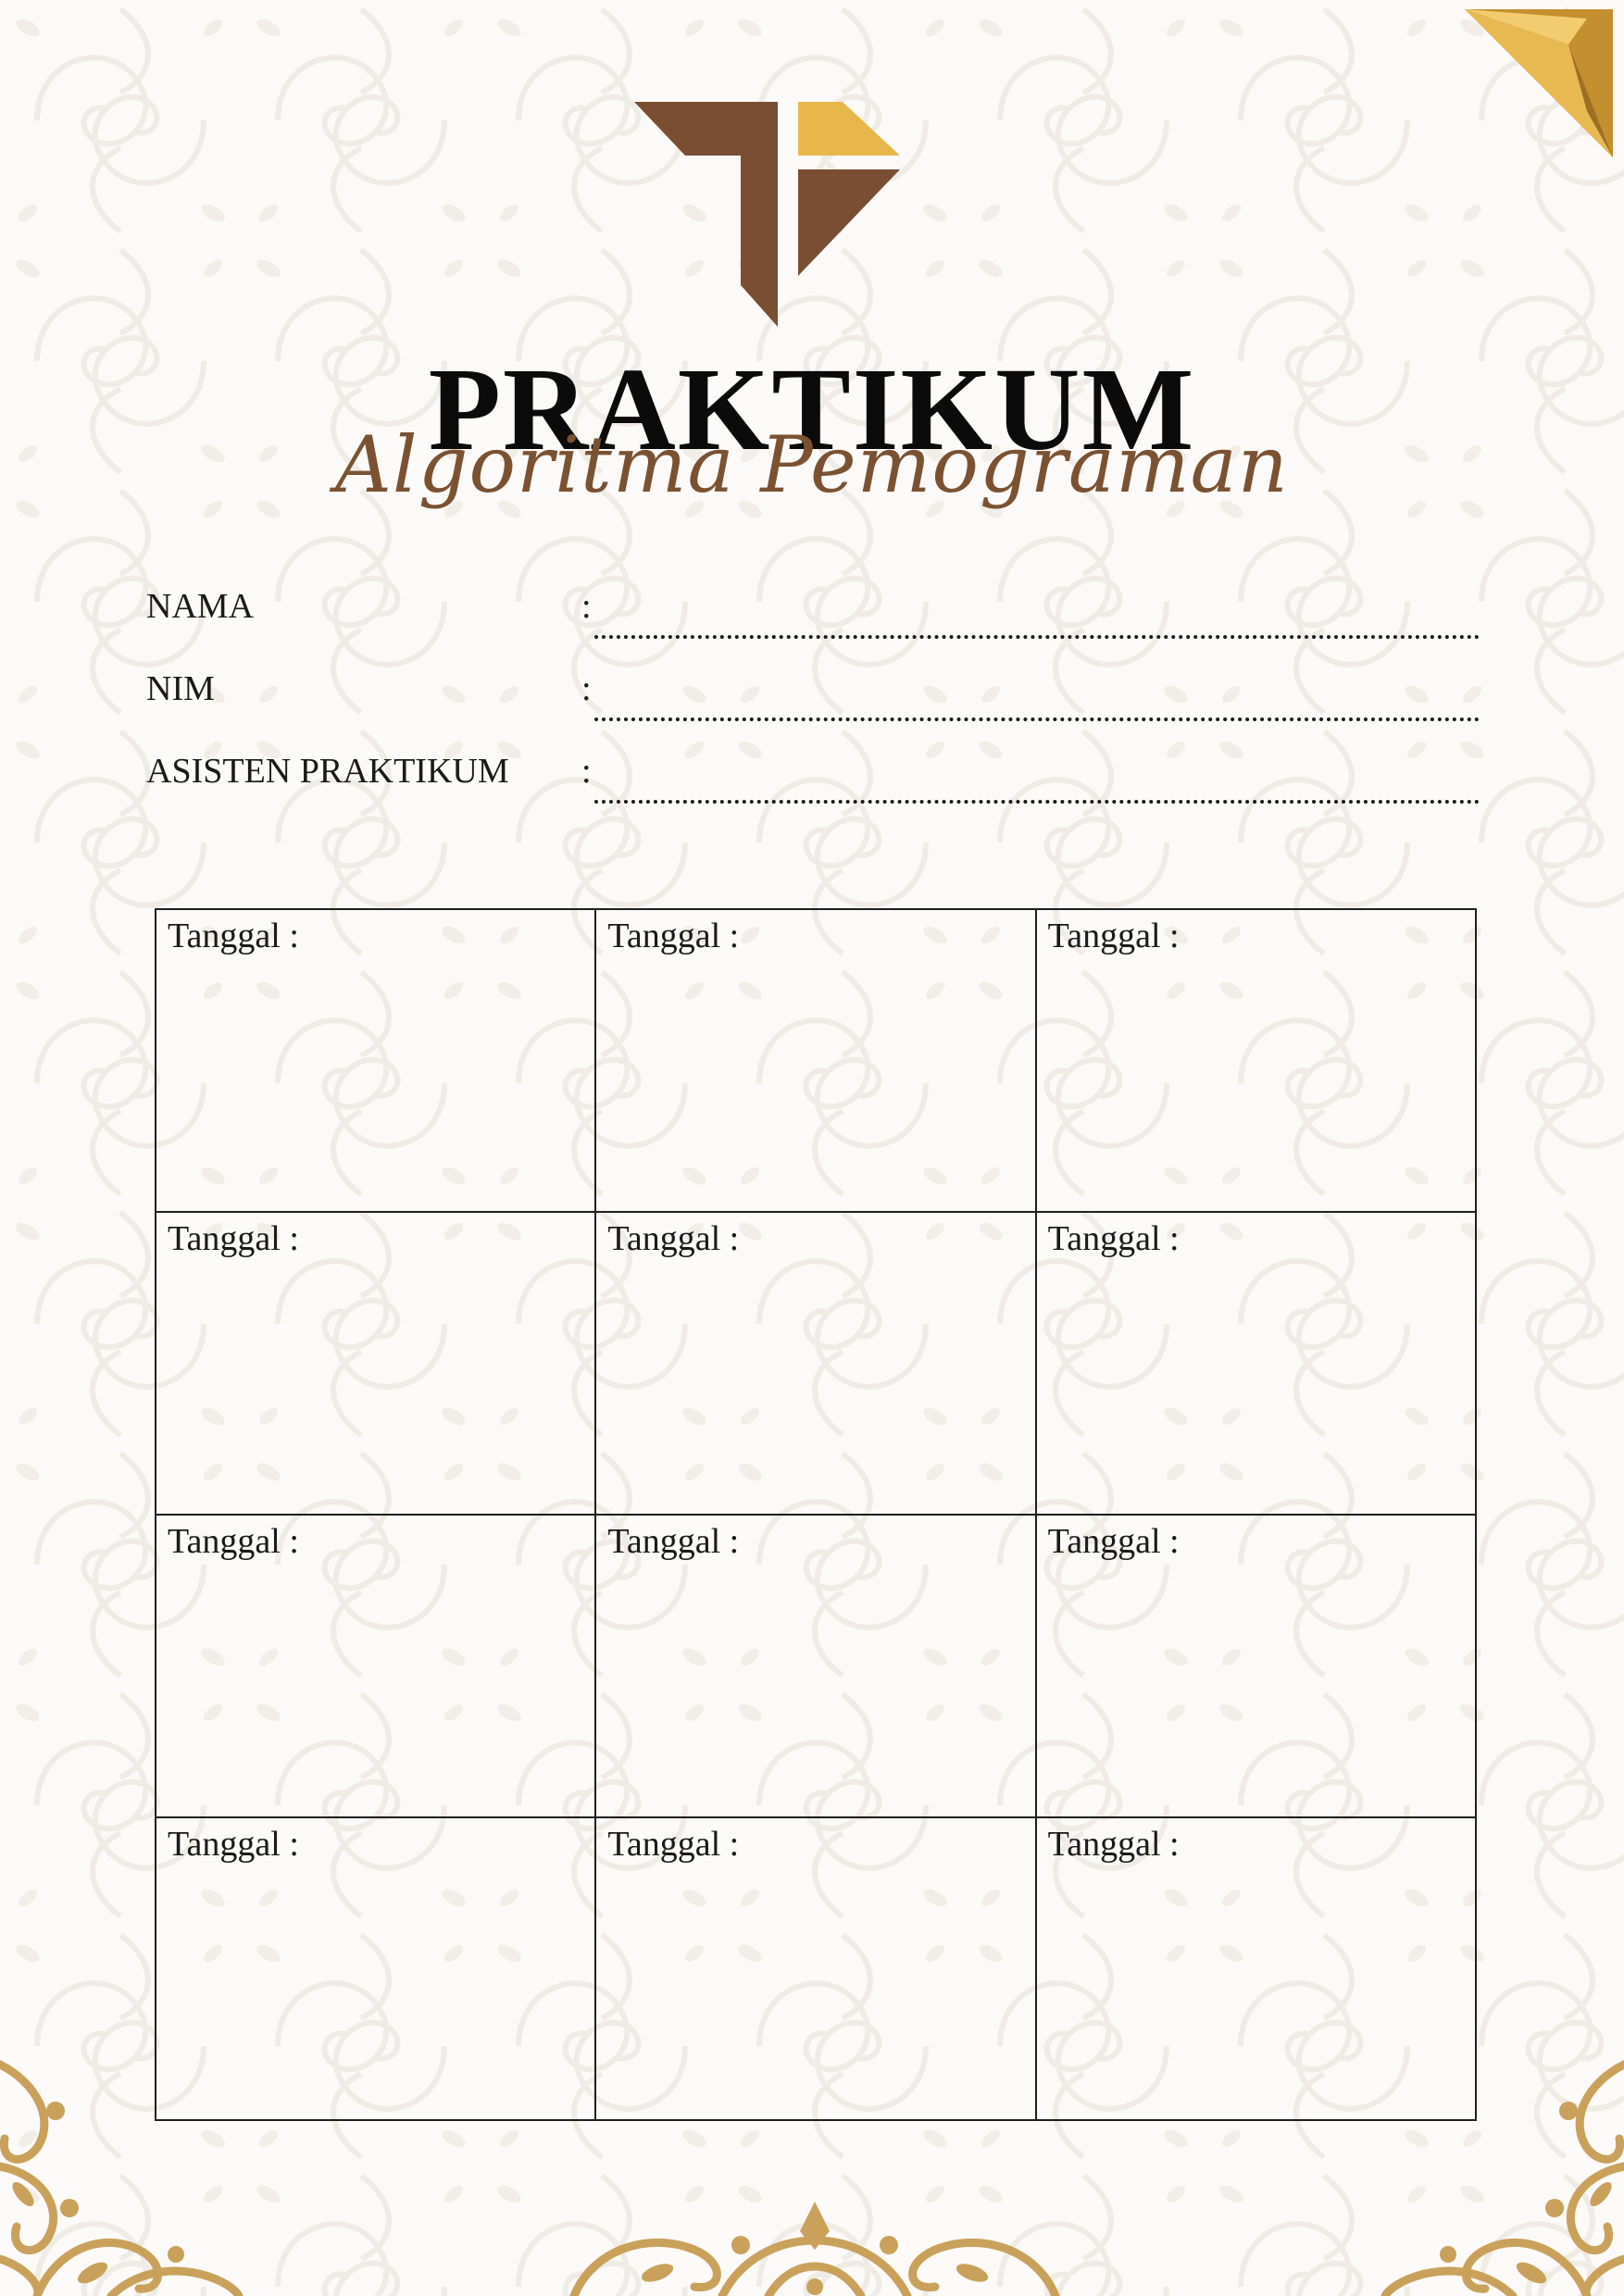 The height and width of the screenshot is (2296, 1624). Describe the element at coordinates (1037, 618) in the screenshot. I see `nama-entry-line` at that location.